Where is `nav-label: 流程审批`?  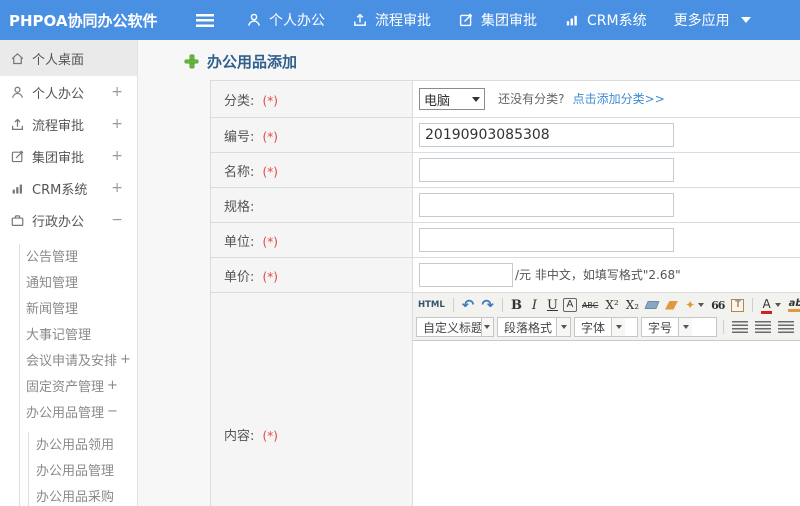 nav-label: 流程审批 is located at coordinates (403, 21).